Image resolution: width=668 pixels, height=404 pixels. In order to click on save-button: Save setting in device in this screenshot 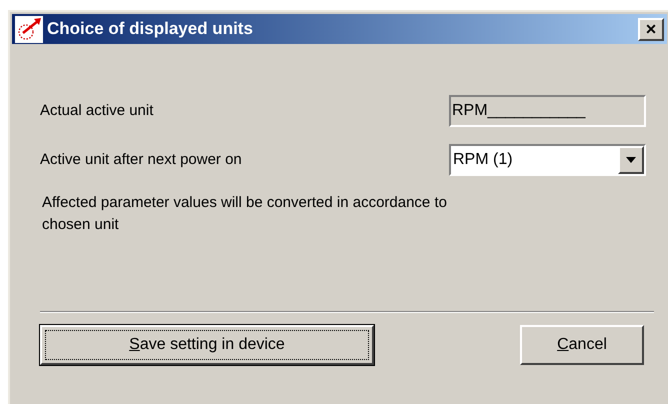, I will do `click(207, 345)`.